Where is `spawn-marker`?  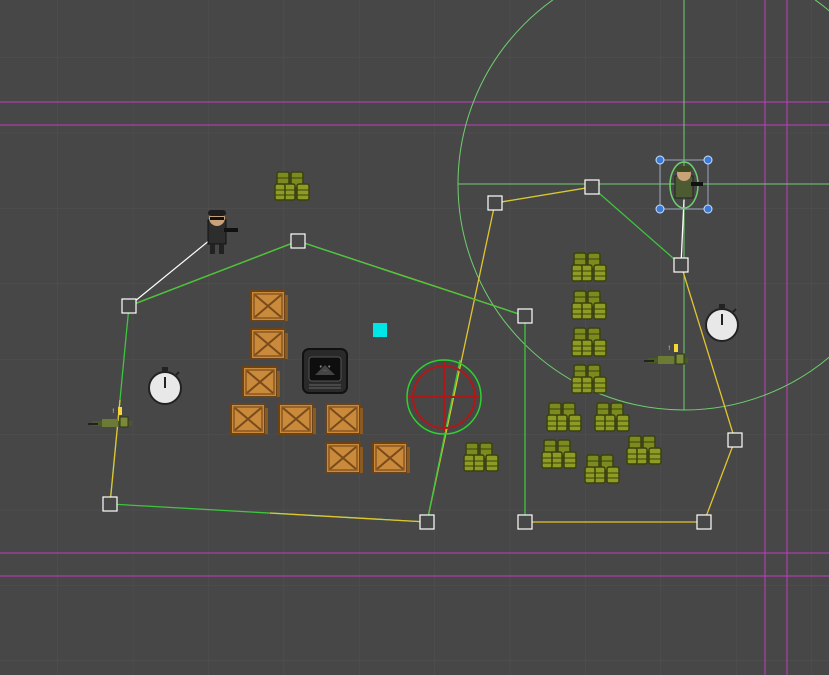
spawn-marker is located at coordinates (380, 330).